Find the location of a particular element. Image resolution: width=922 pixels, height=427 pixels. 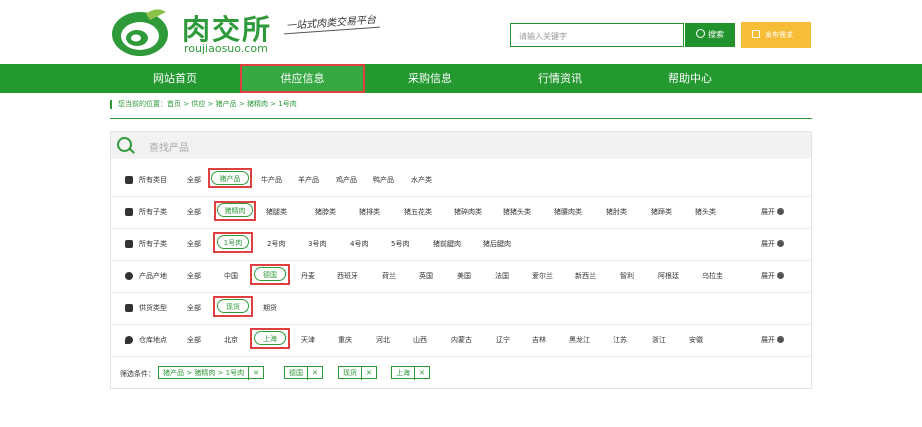

option: 猪碎肉类 is located at coordinates (468, 212).